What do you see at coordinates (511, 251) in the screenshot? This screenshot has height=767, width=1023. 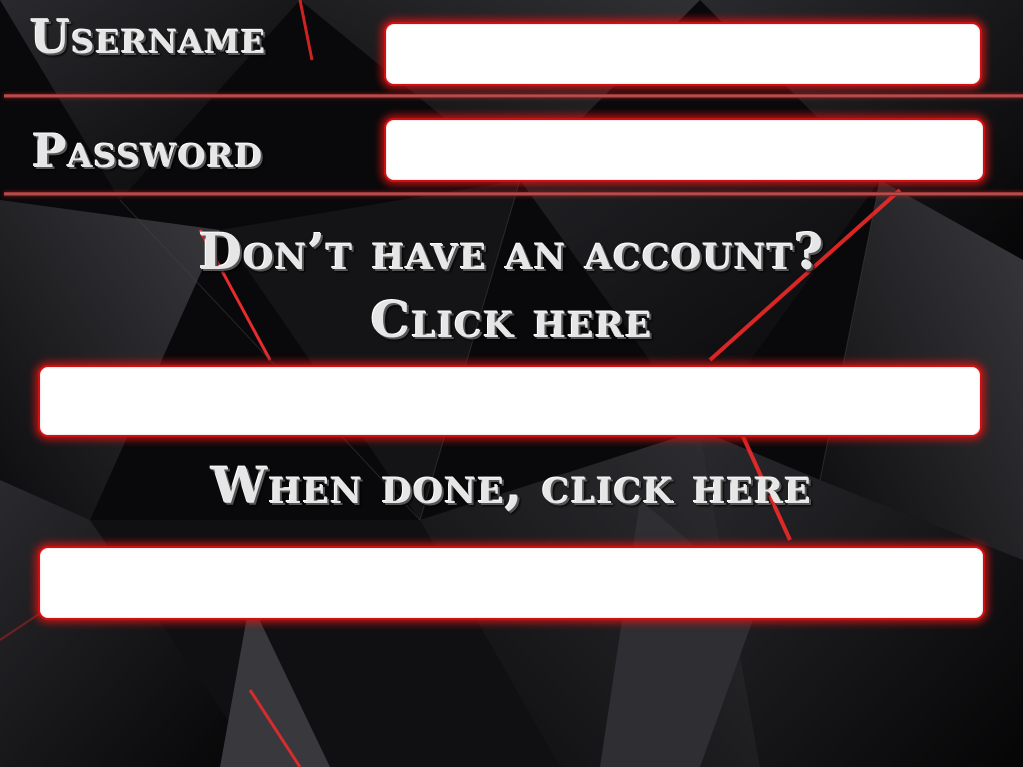 I see `signup-prompt-line1: Don’t have an account?` at bounding box center [511, 251].